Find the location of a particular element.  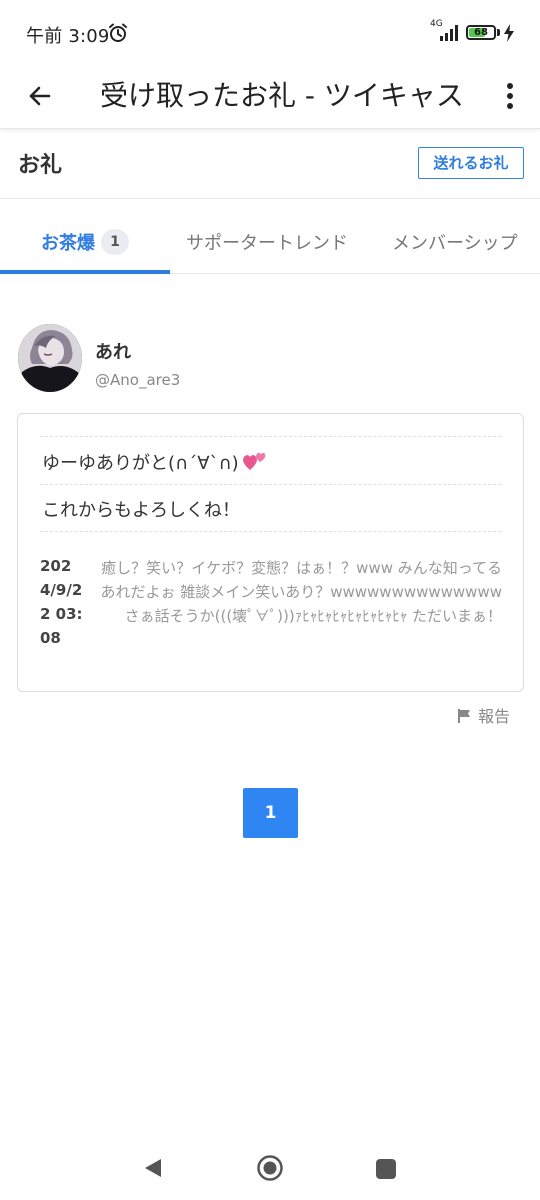

avatar is located at coordinates (50, 358).